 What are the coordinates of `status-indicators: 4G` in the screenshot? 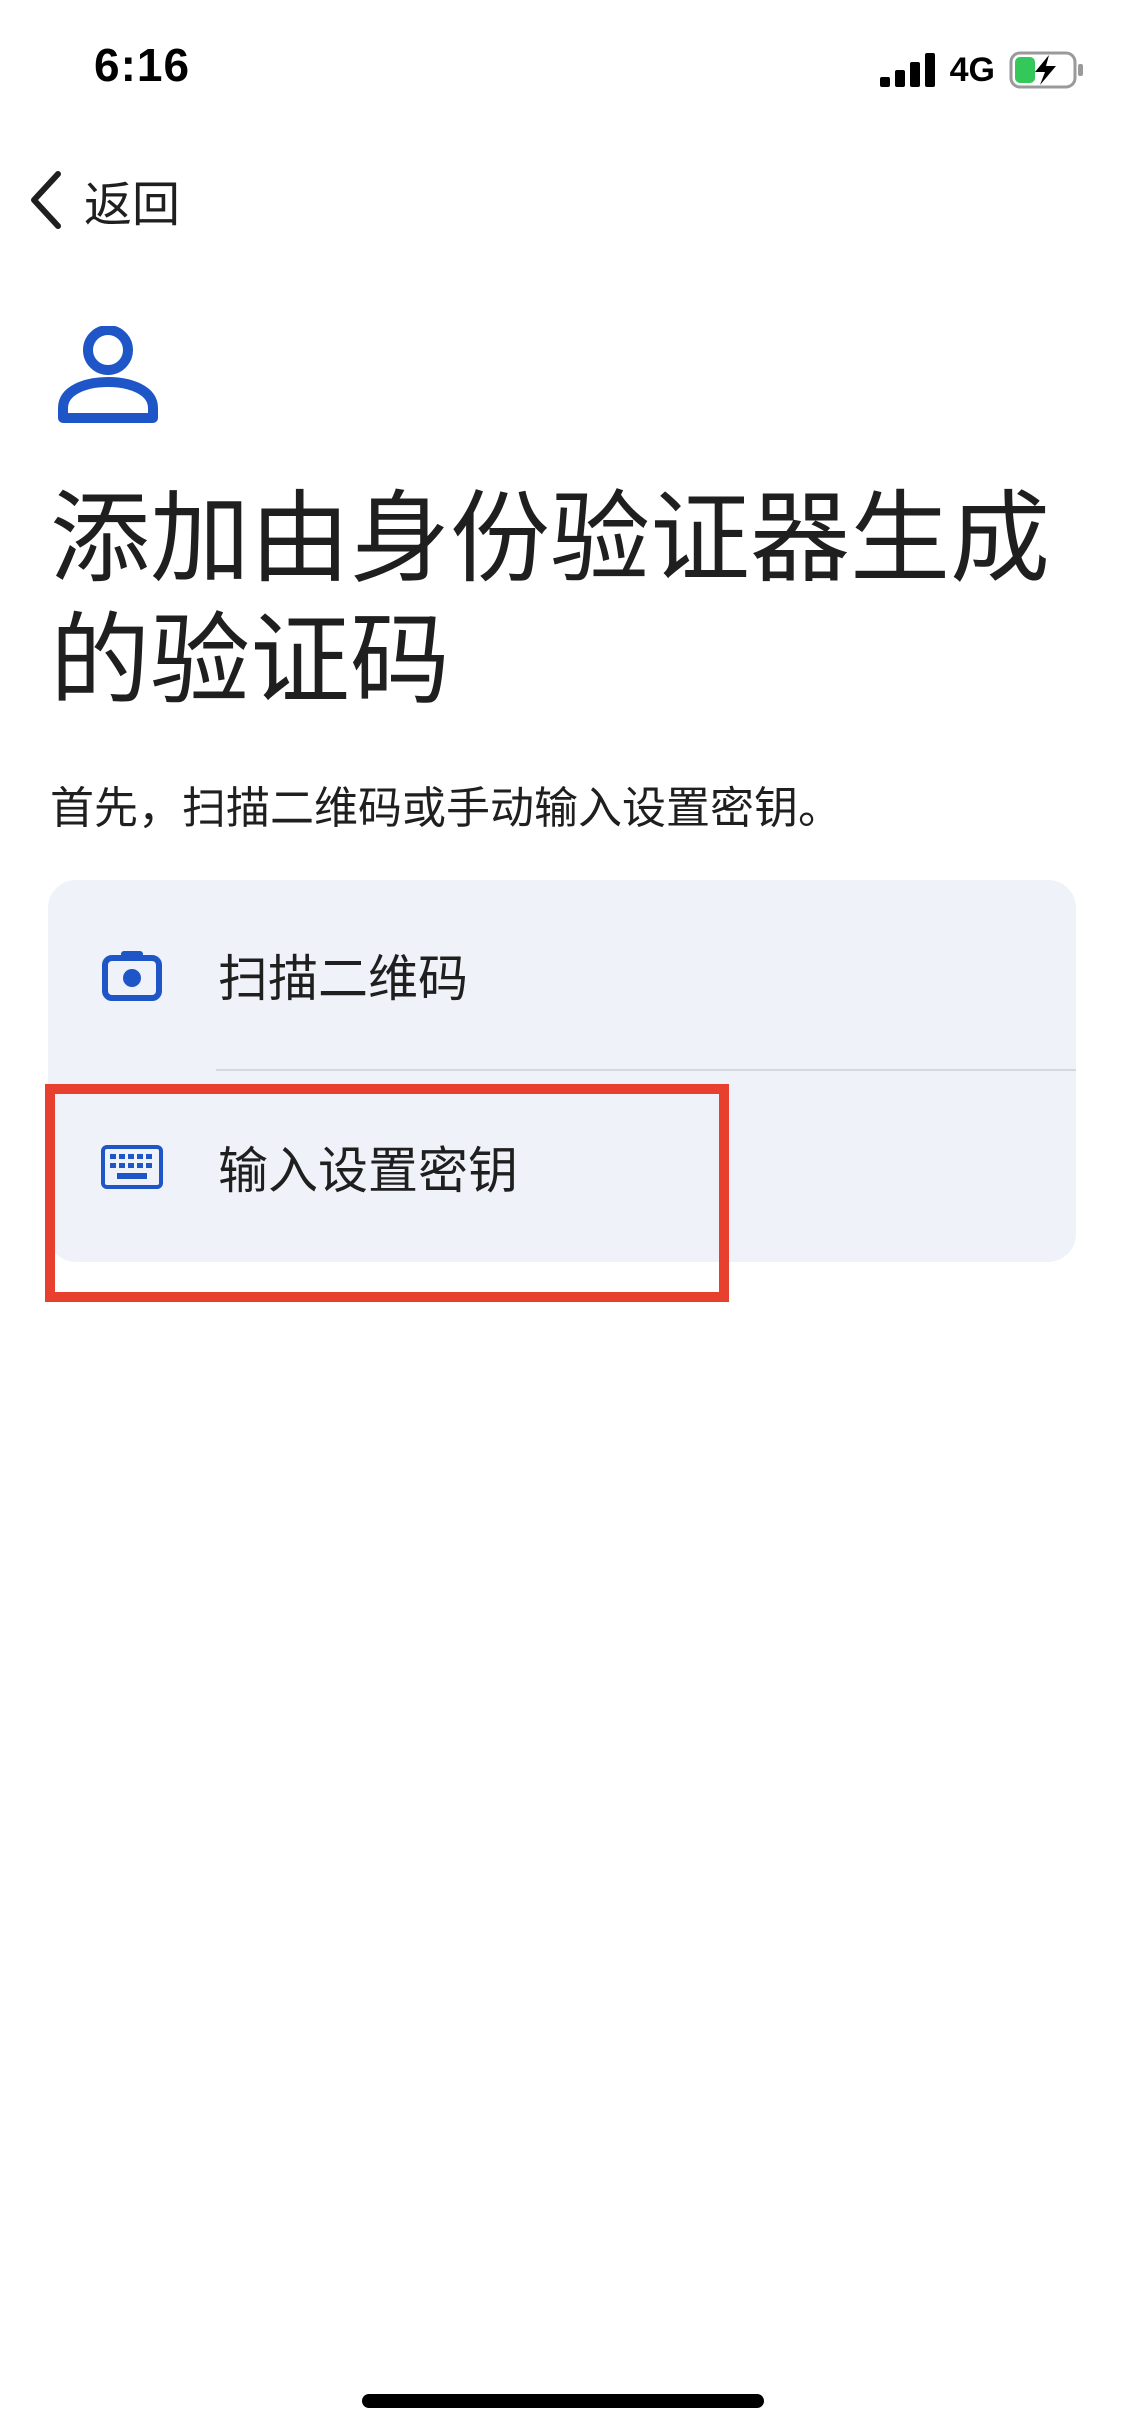 It's located at (982, 70).